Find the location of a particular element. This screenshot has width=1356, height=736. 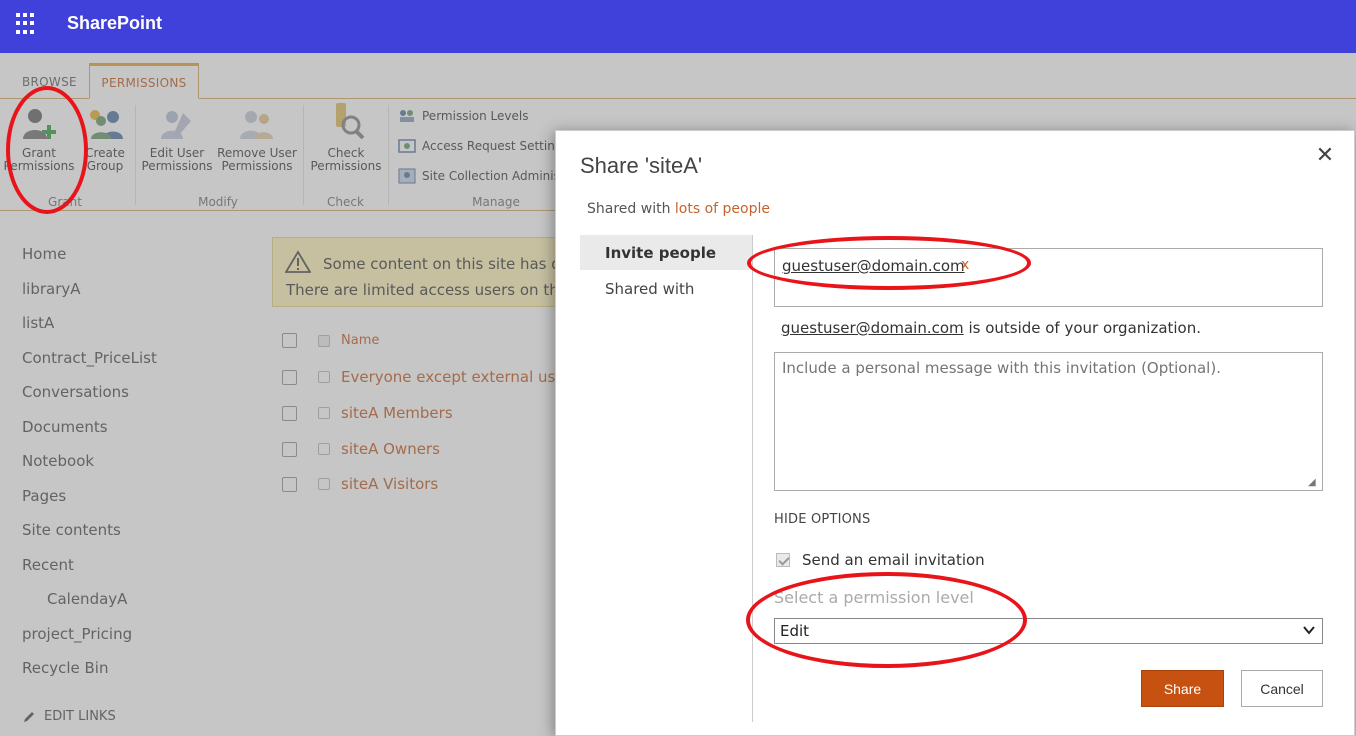

remove-invitee-icon: x is located at coordinates (965, 265).